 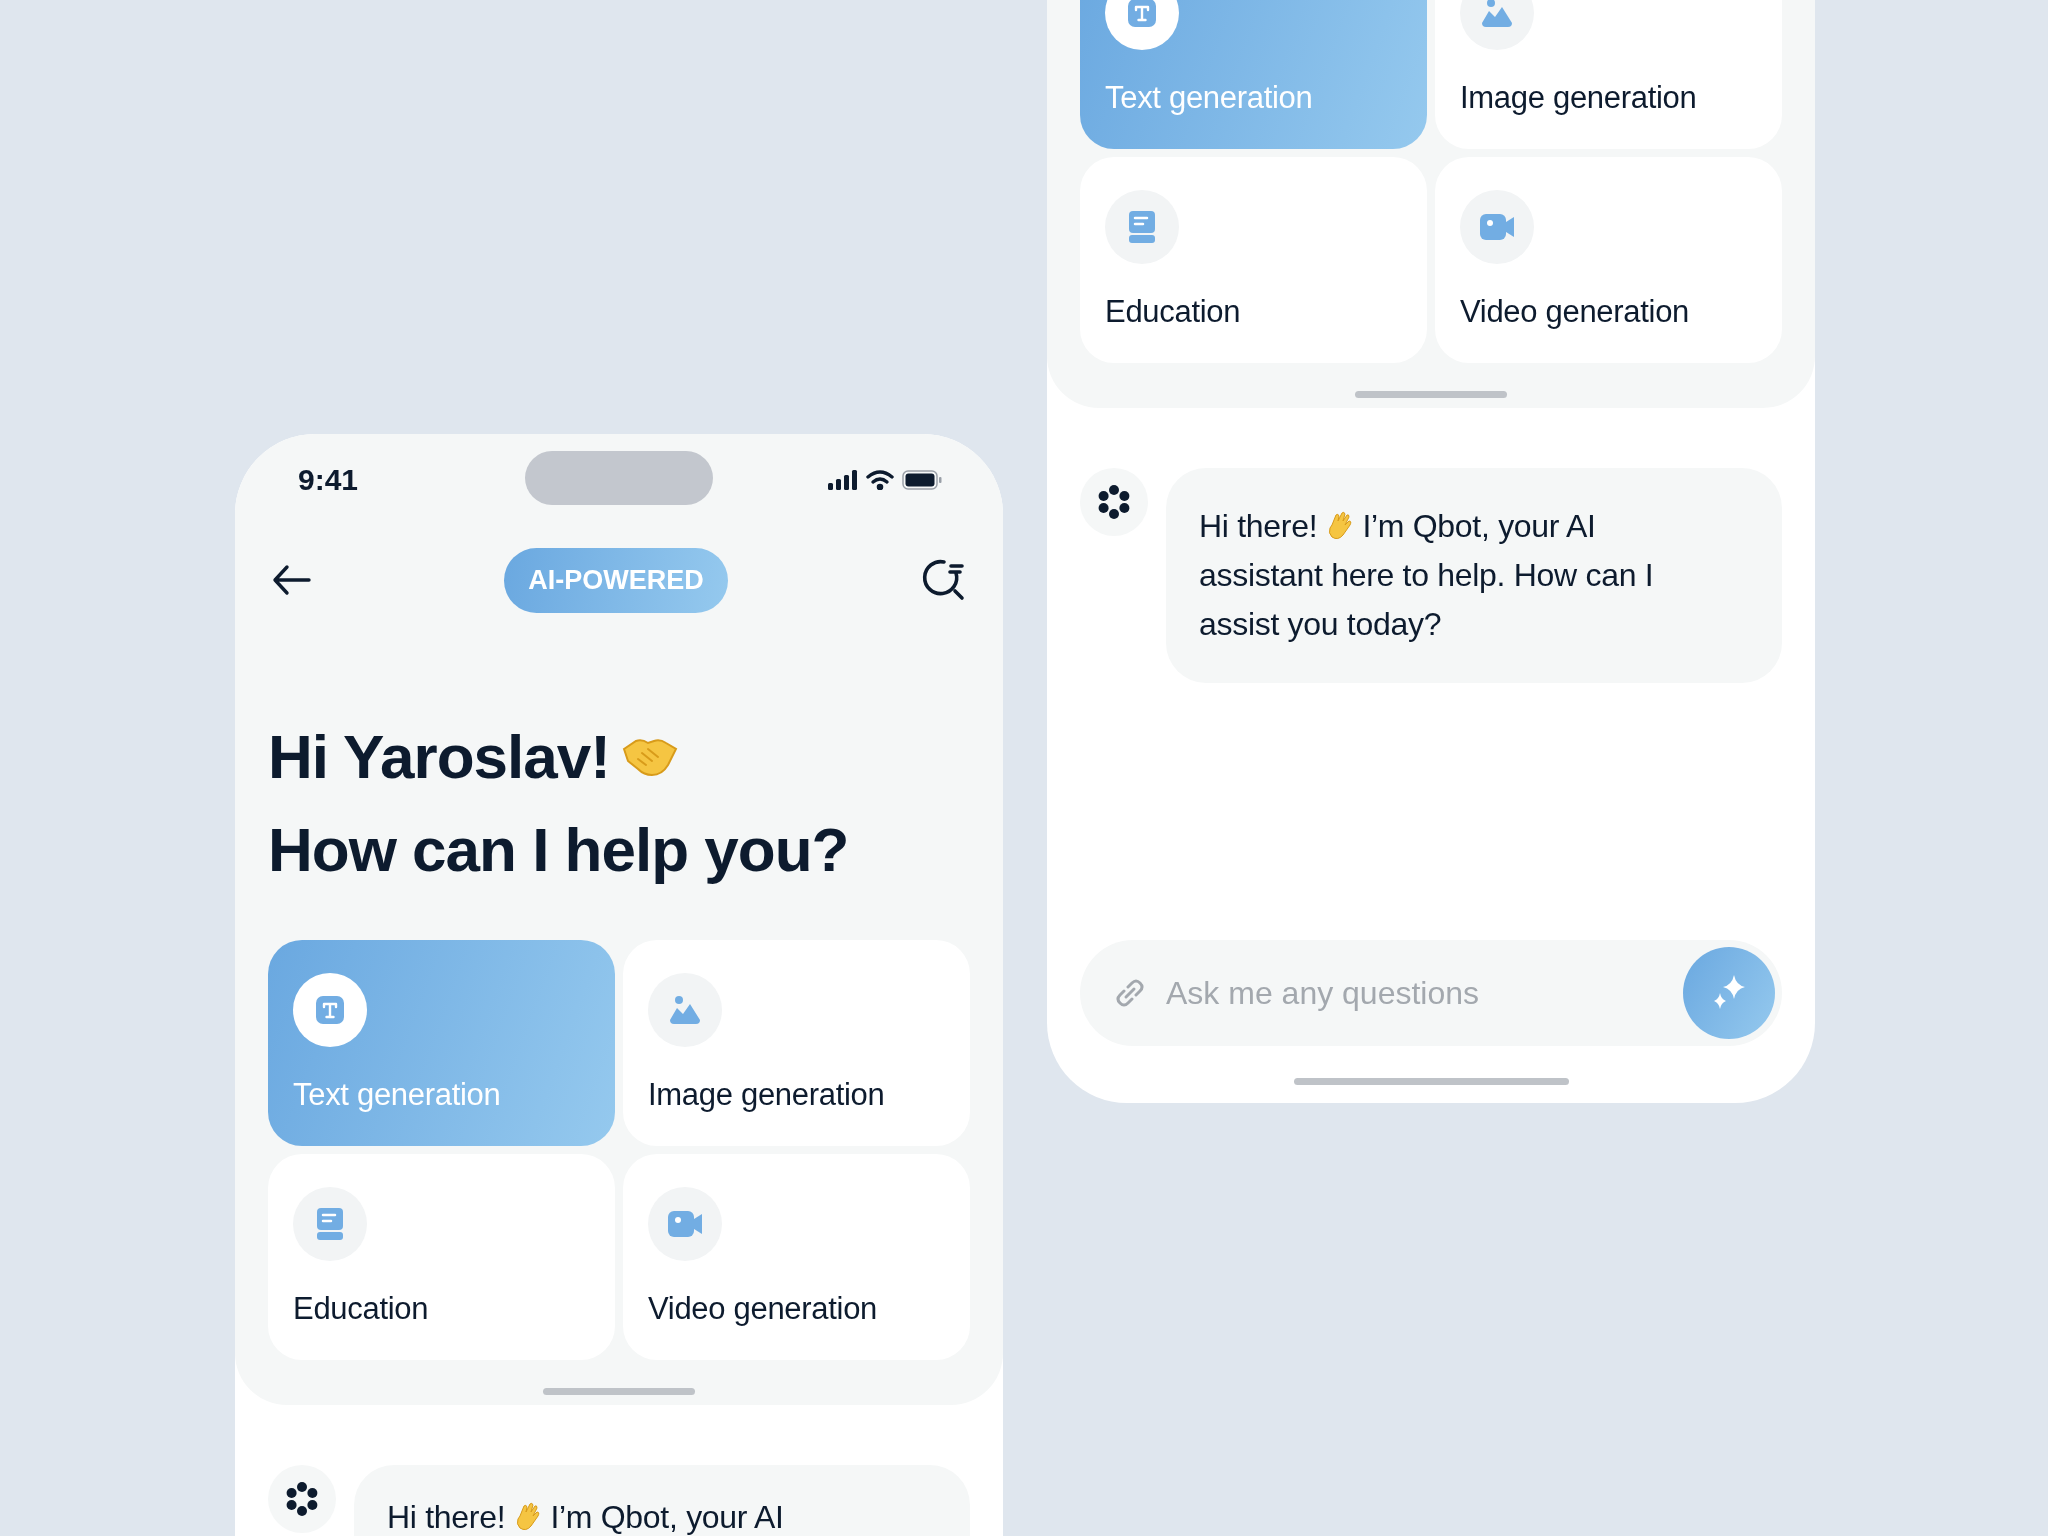 I want to click on battery-icon, so click(x=922, y=480).